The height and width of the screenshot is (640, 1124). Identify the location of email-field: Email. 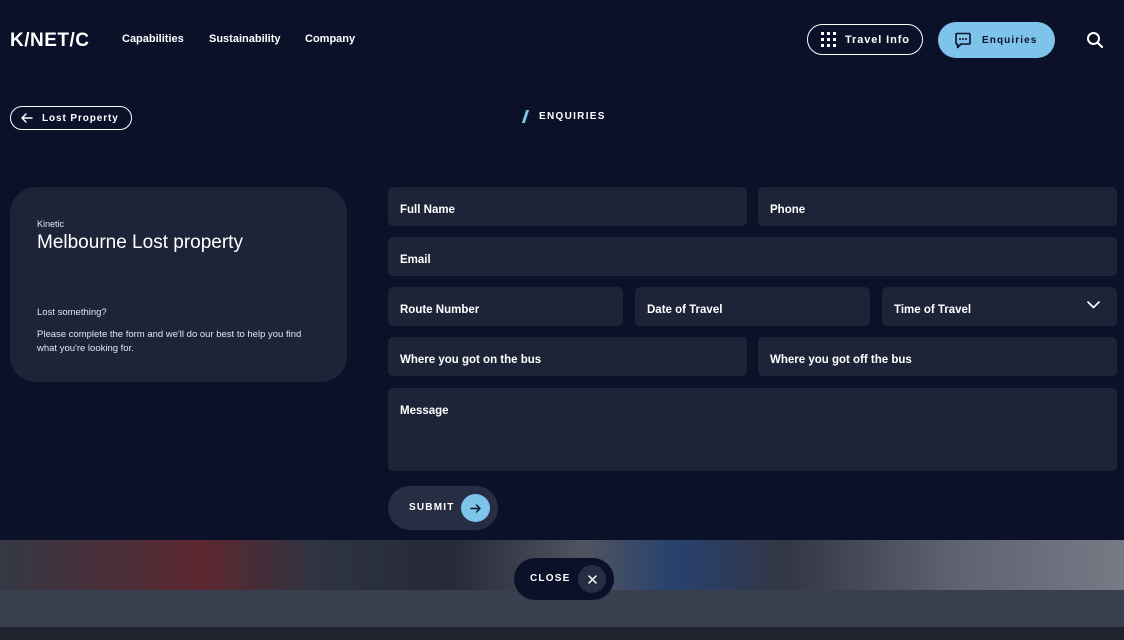
(752, 256).